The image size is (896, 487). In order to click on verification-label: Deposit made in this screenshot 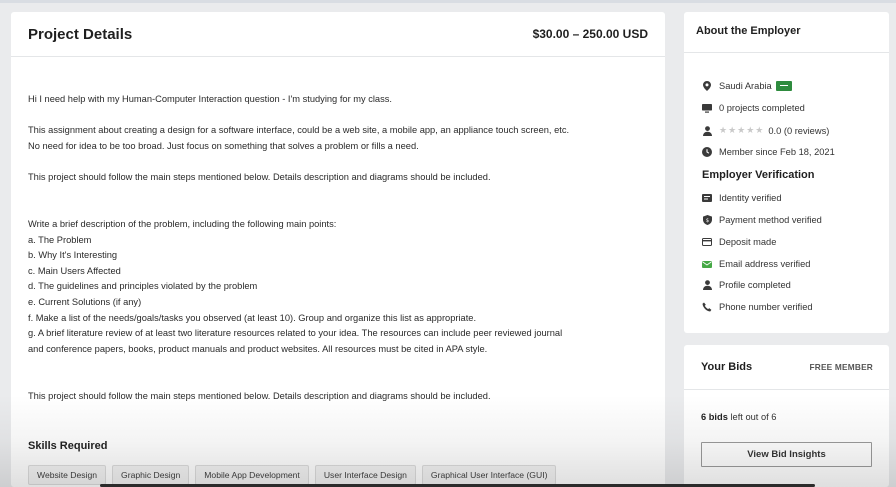, I will do `click(748, 242)`.